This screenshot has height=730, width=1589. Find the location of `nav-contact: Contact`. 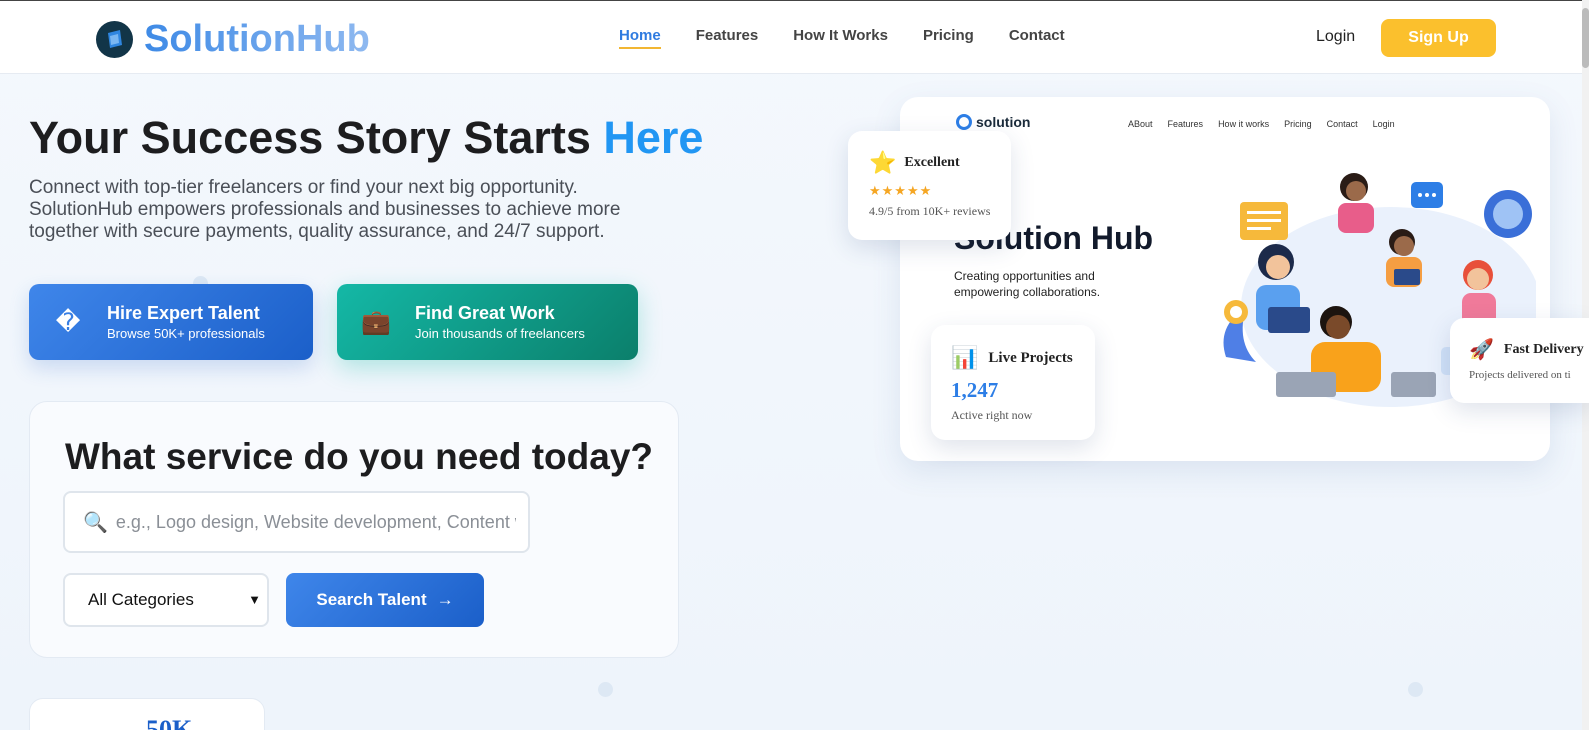

nav-contact: Contact is located at coordinates (1037, 38).